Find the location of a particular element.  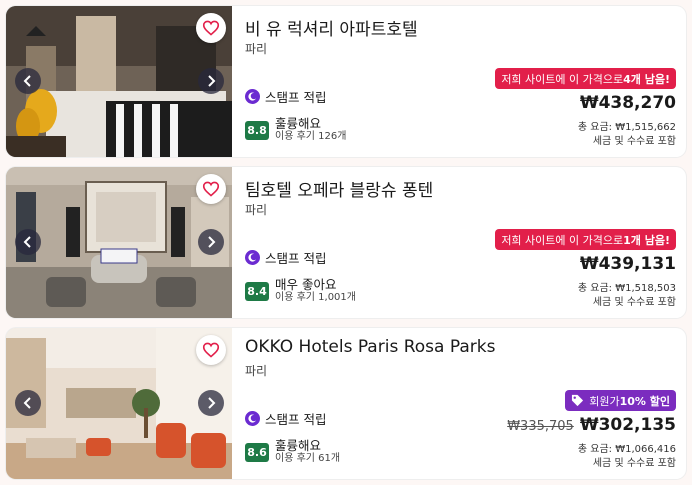

hotel-name: OKKO Hotels Paris Rosa Parks is located at coordinates (370, 347).